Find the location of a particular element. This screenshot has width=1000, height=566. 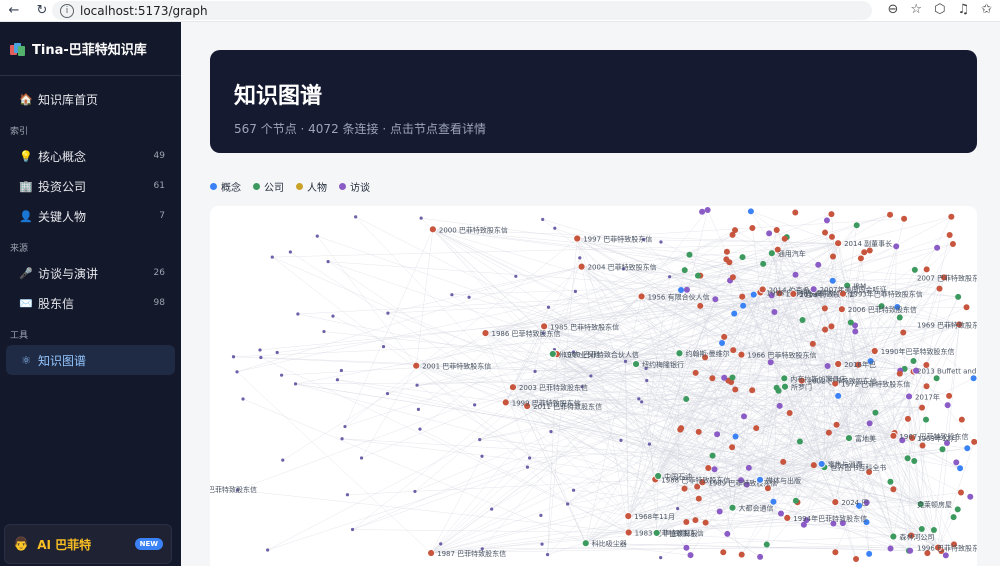

company-node: 所罗门 is located at coordinates (796, 387).